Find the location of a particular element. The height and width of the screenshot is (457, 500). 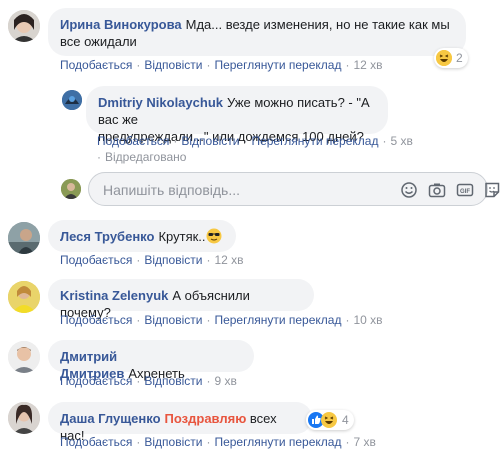

comment-bubble: Леся Трубенко Крутяк.. is located at coordinates (142, 236).